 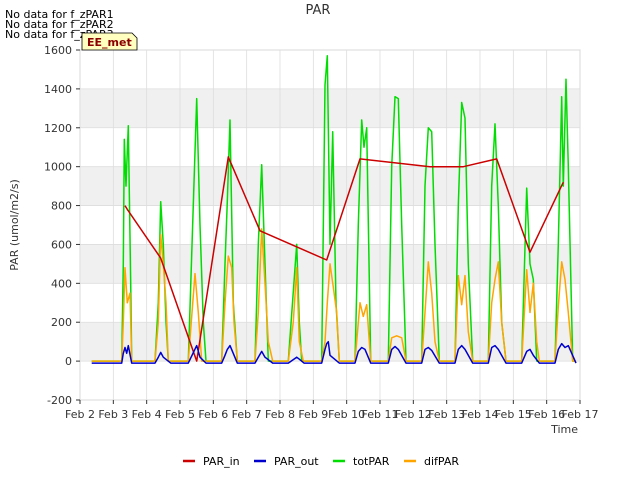 I want to click on x-tick-label: Feb 5, so click(x=180, y=414).